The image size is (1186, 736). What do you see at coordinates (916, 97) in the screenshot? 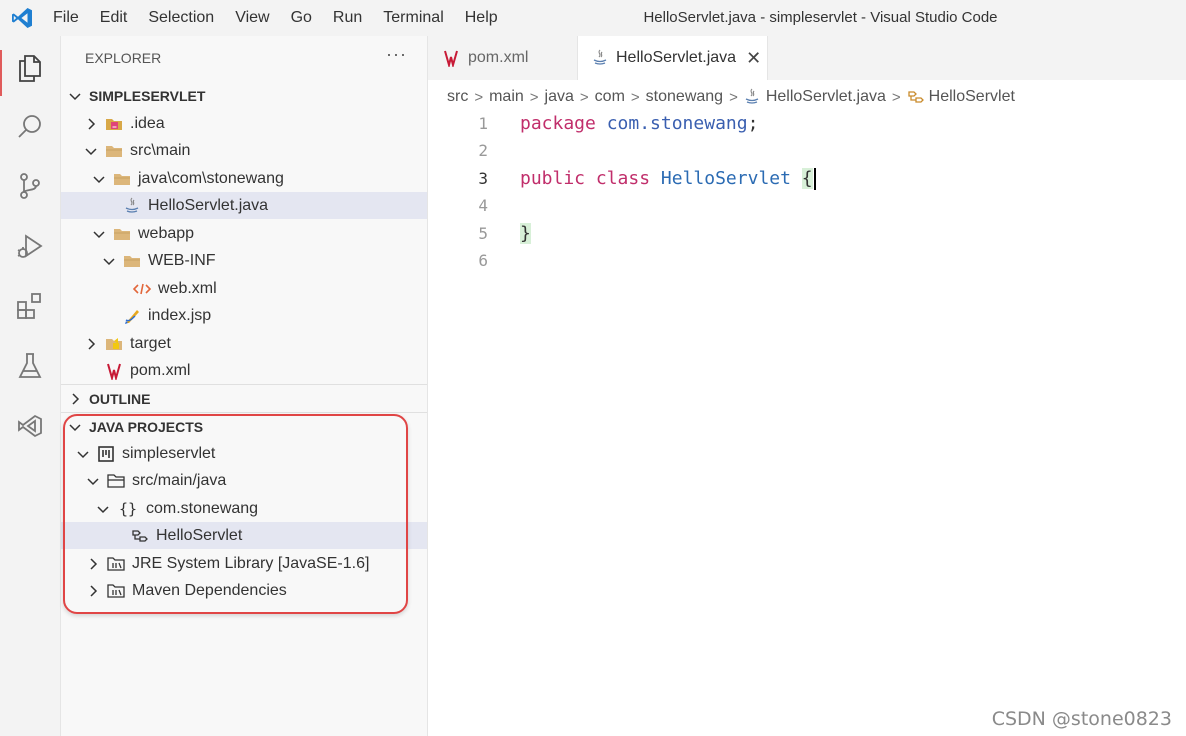
I see `class-icon` at bounding box center [916, 97].